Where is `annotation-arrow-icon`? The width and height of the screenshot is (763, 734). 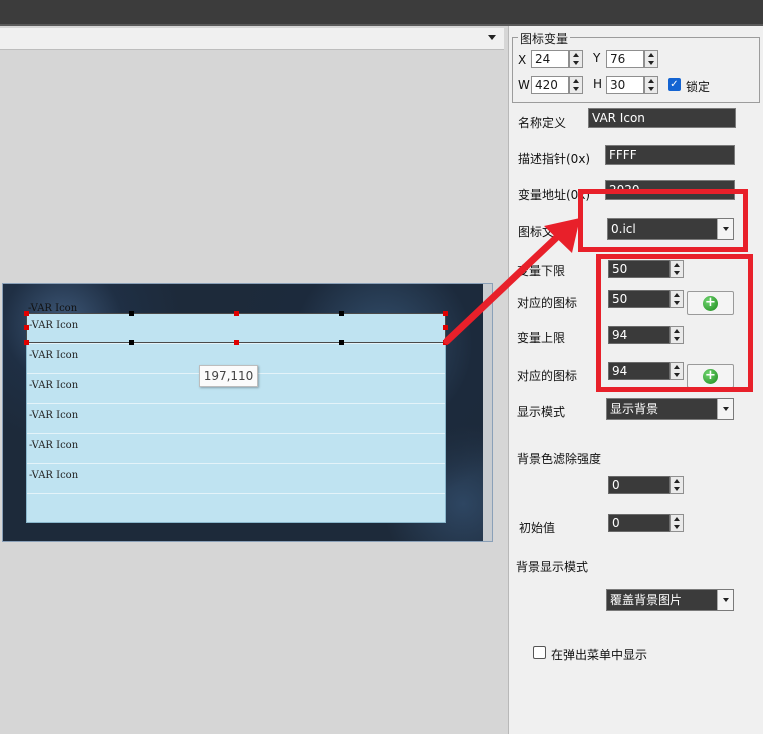
annotation-arrow-icon is located at coordinates (511, 281).